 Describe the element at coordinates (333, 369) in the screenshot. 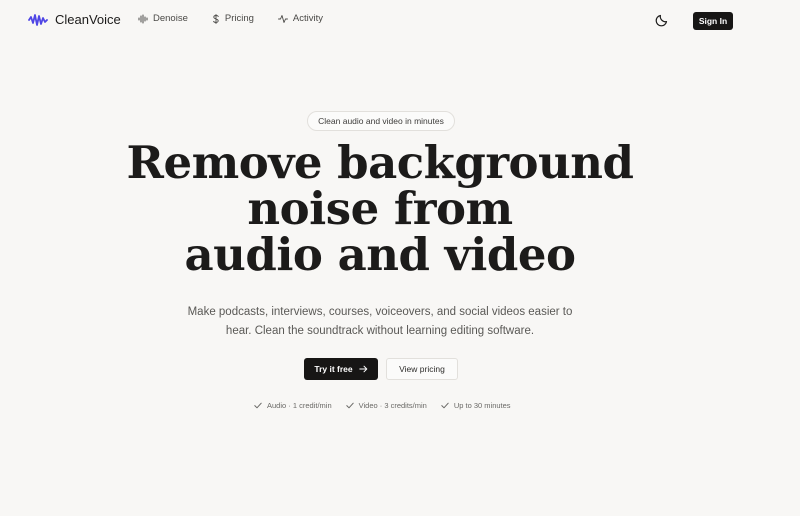

I see `try-free-label: Try it free` at that location.